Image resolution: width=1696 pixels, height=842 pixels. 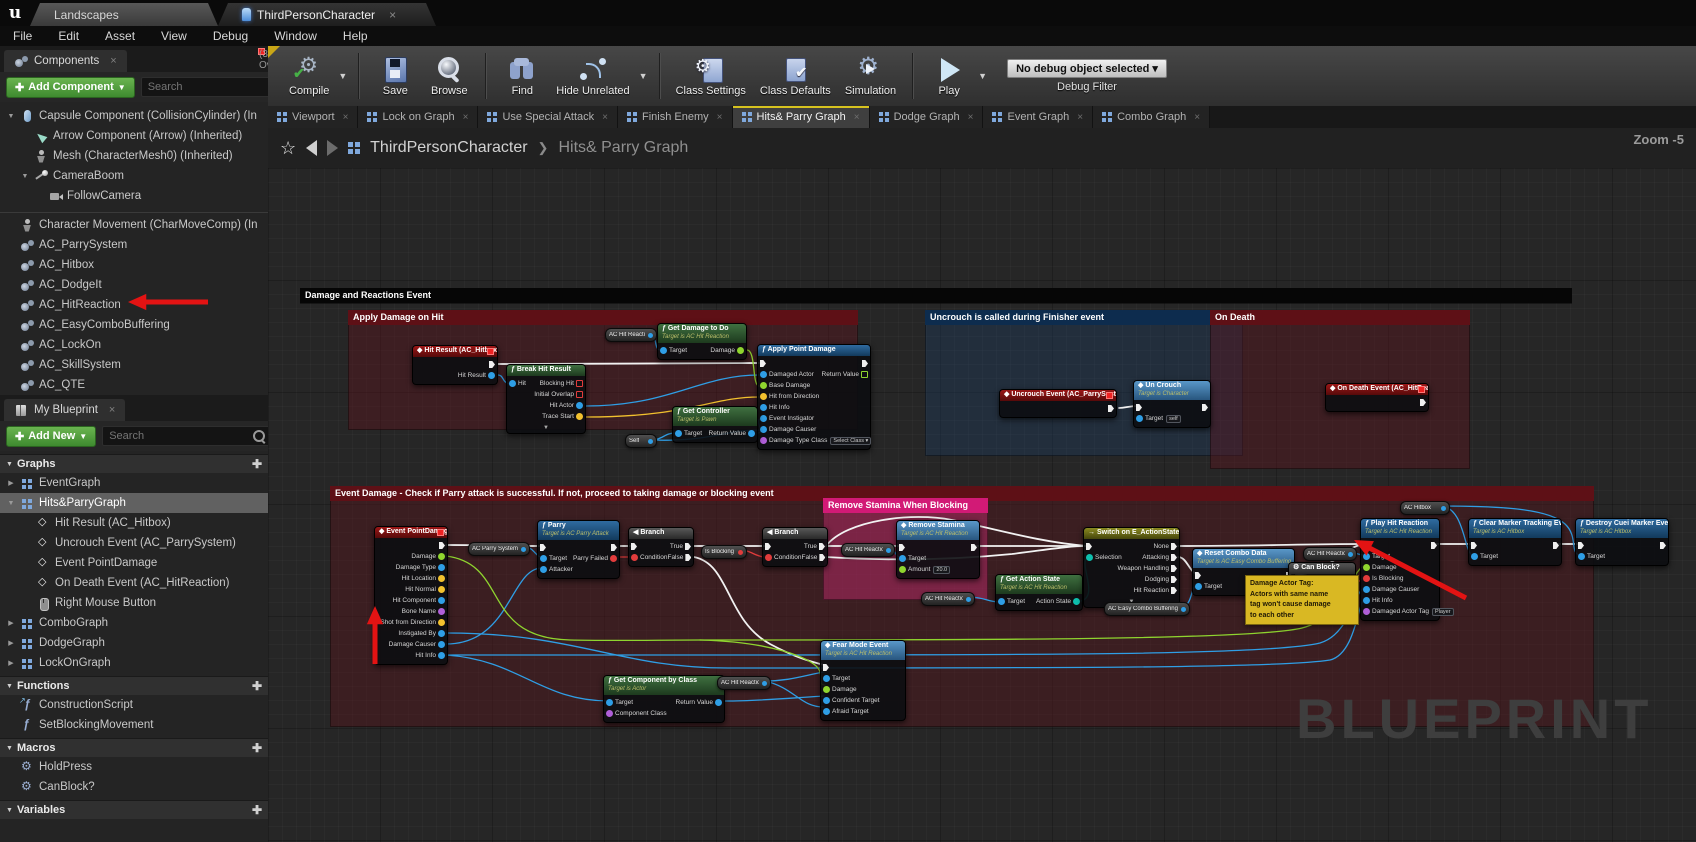 What do you see at coordinates (579, 394) in the screenshot?
I see `initial-overlap-pin` at bounding box center [579, 394].